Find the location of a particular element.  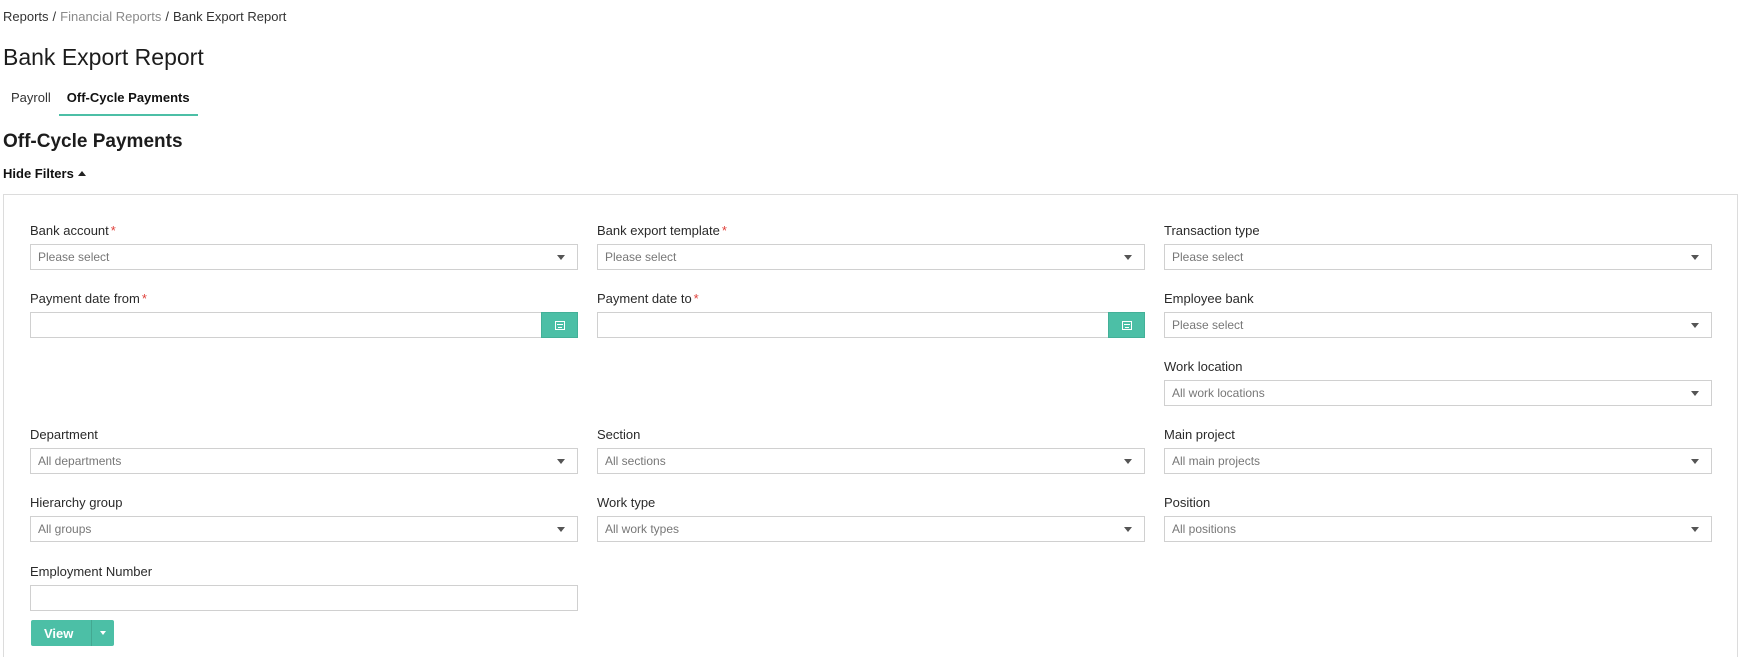

section-title: Off-Cycle Payments is located at coordinates (93, 141).